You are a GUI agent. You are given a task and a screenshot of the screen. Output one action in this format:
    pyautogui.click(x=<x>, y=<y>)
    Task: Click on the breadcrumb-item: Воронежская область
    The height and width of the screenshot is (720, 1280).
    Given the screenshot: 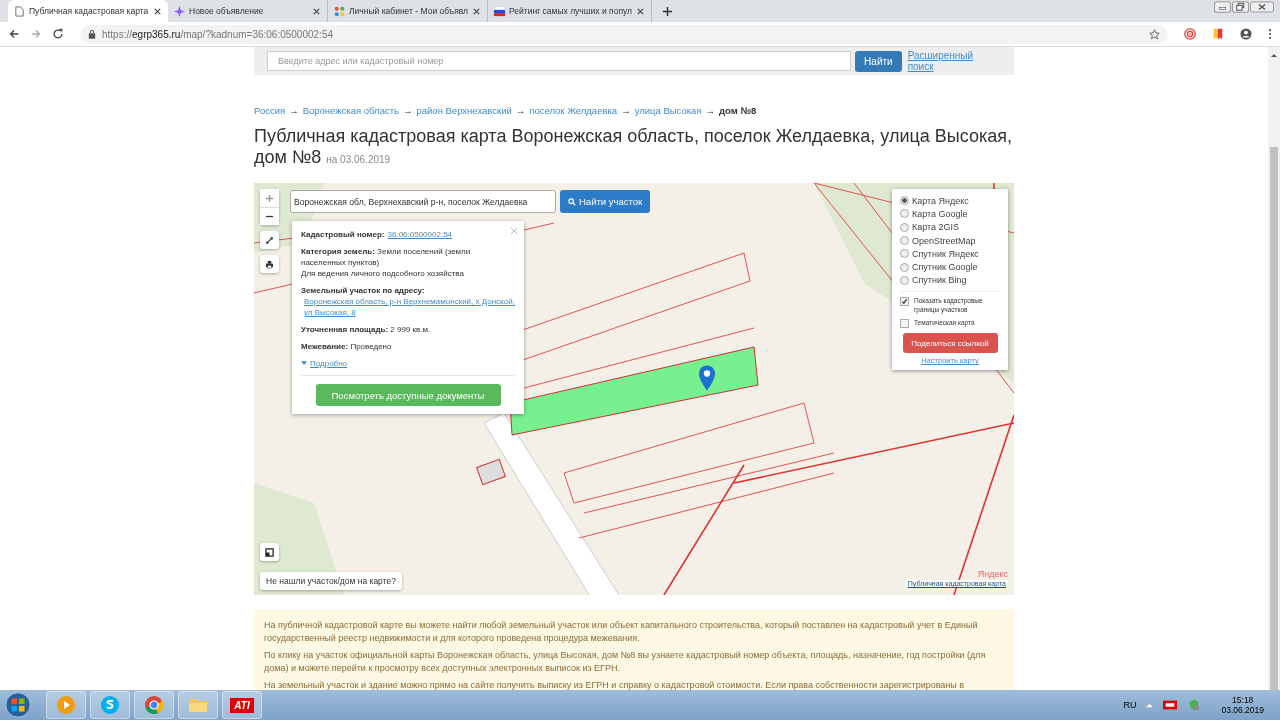 What is the action you would take?
    pyautogui.click(x=350, y=110)
    